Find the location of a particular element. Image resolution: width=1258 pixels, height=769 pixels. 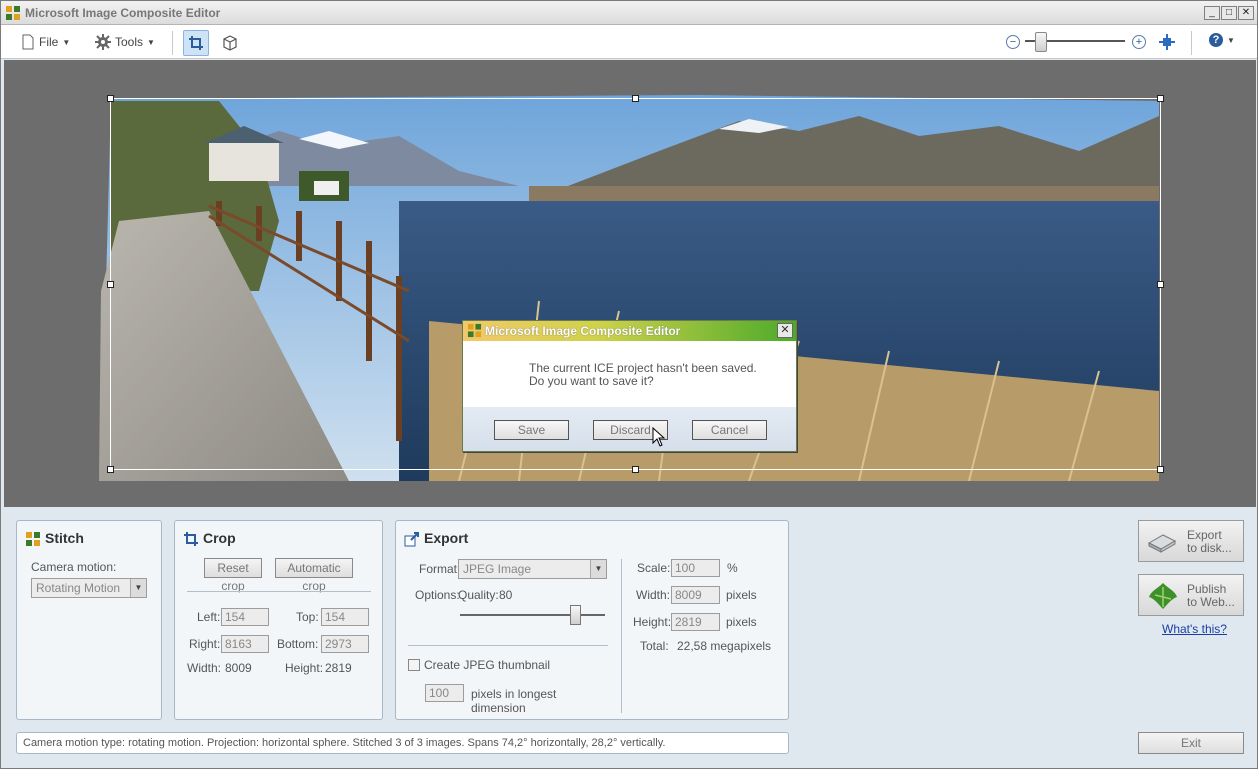

quality-label: Quality: is located at coordinates (478, 595).